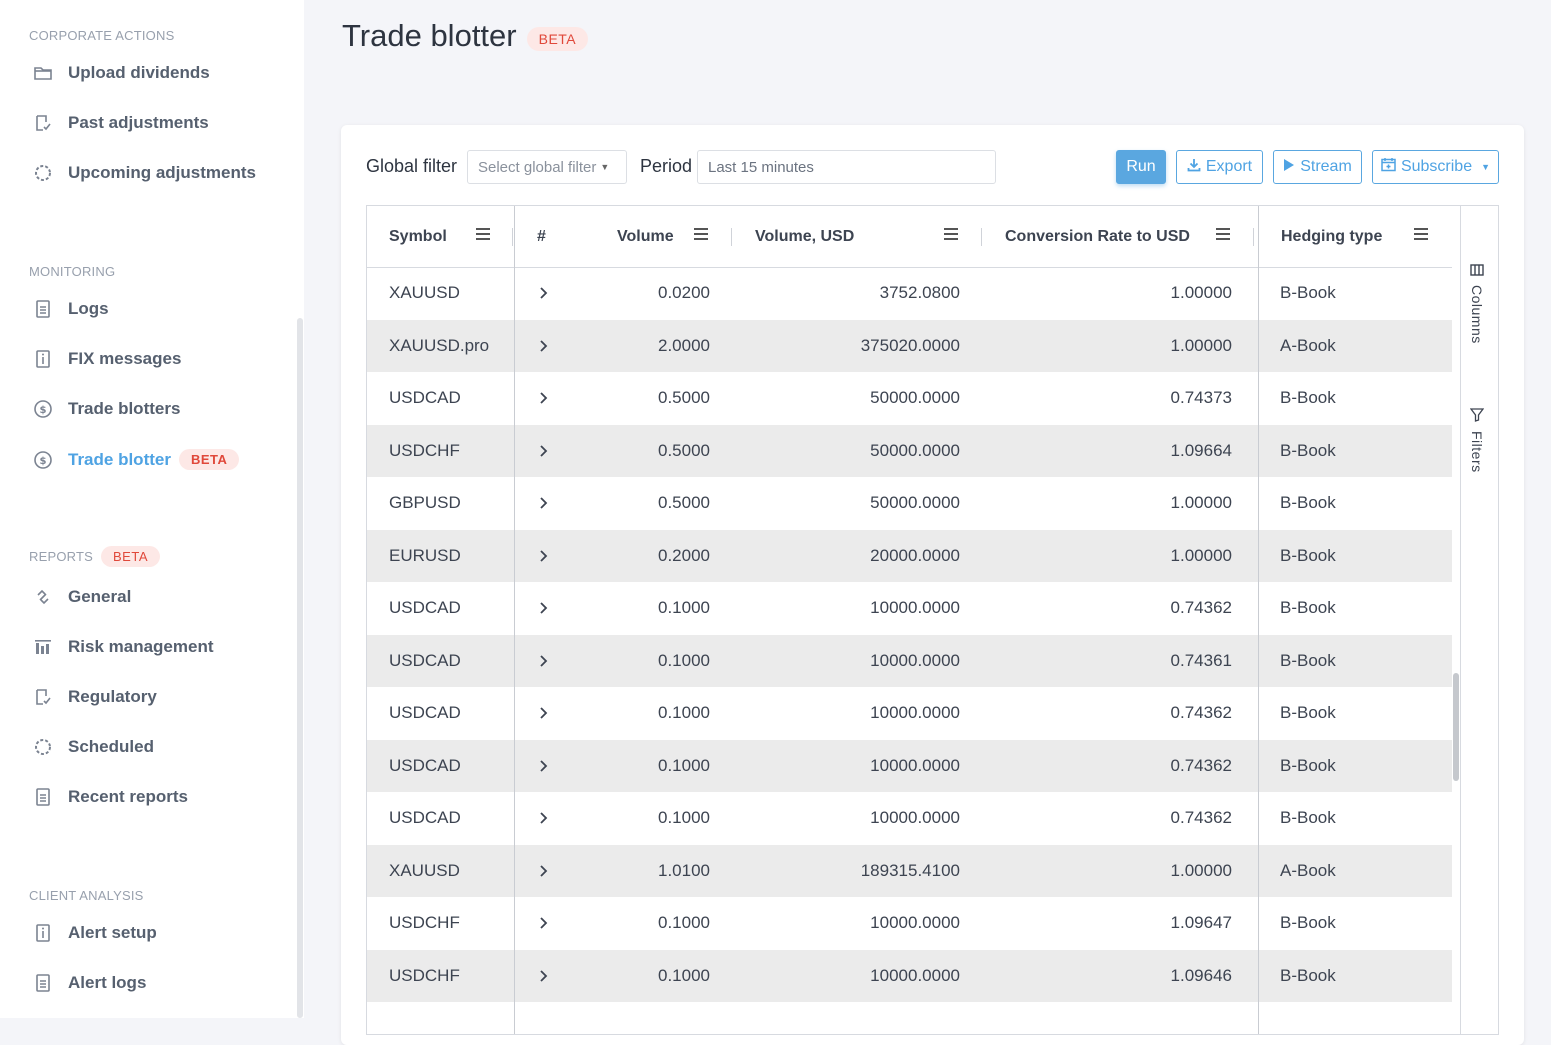 The height and width of the screenshot is (1045, 1551). I want to click on link-icon, so click(43, 597).